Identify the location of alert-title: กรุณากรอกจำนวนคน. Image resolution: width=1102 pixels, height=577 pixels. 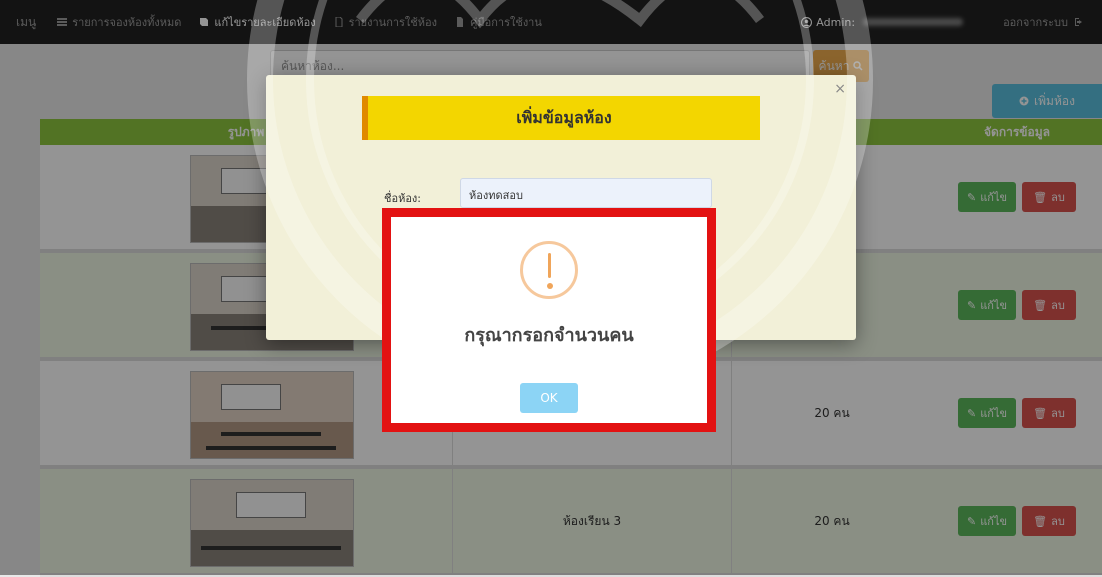
(549, 335).